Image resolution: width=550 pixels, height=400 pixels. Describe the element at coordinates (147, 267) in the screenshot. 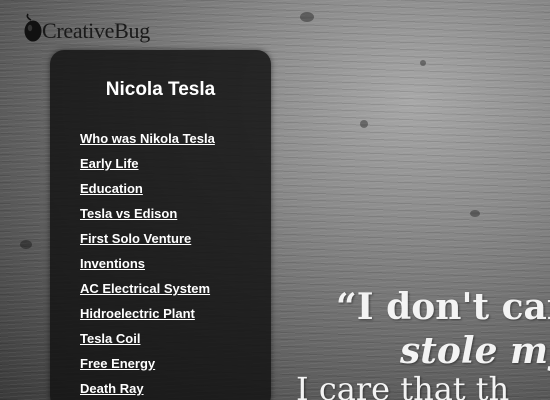

I see `nav-item: Inventions` at that location.